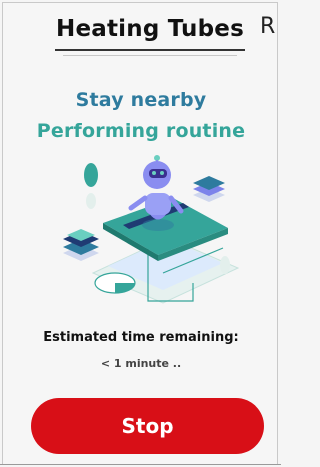 The image size is (320, 467). Describe the element at coordinates (225, 265) in the screenshot. I see `pill-shadow-right` at that location.